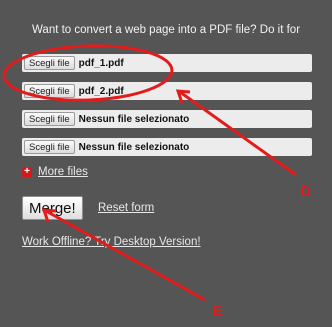 Image resolution: width=332 pixels, height=327 pixels. I want to click on highlight-ellipse, so click(88, 73).